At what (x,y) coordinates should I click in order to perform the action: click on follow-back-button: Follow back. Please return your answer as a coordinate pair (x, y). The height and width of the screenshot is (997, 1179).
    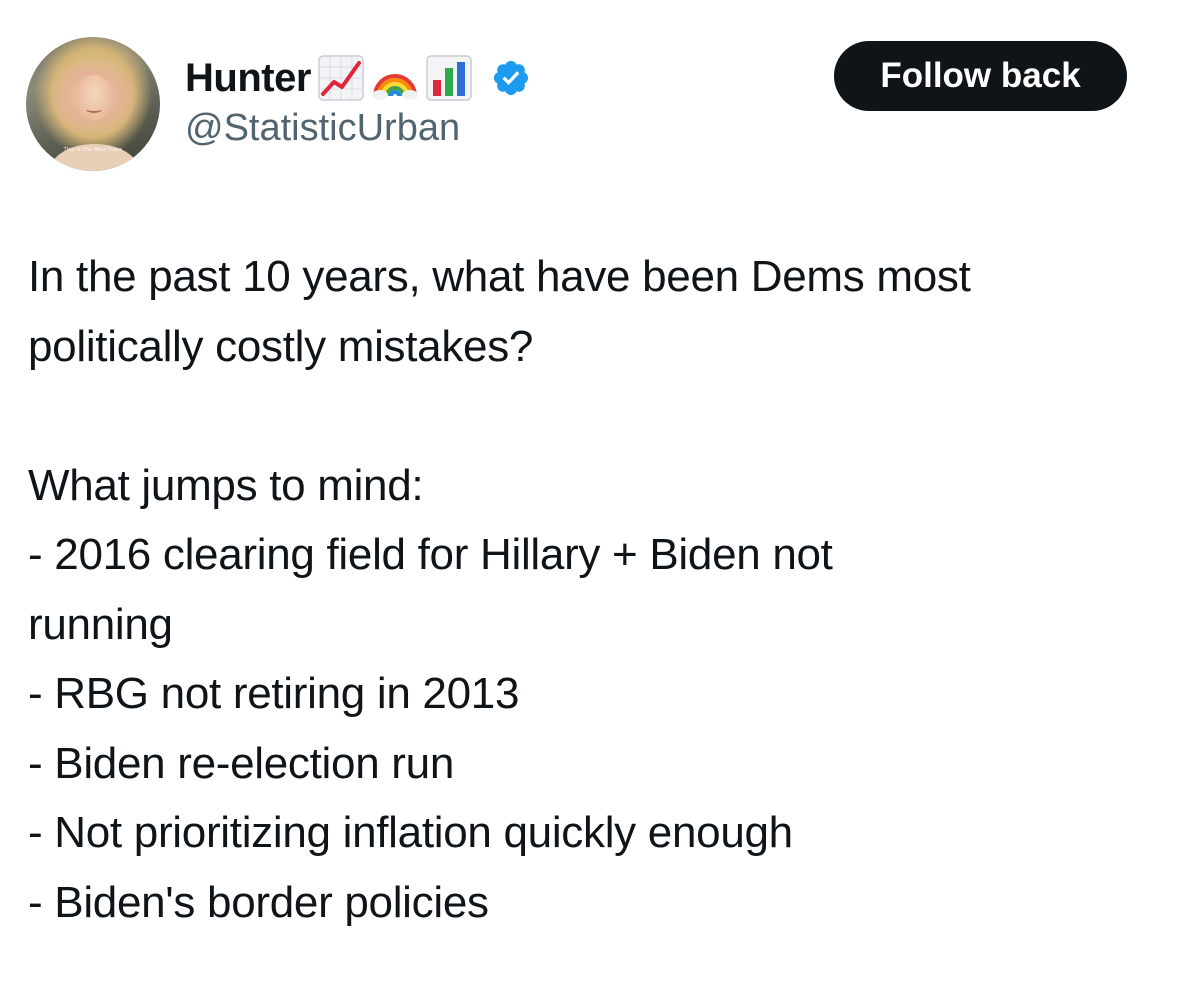
    Looking at the image, I should click on (980, 76).